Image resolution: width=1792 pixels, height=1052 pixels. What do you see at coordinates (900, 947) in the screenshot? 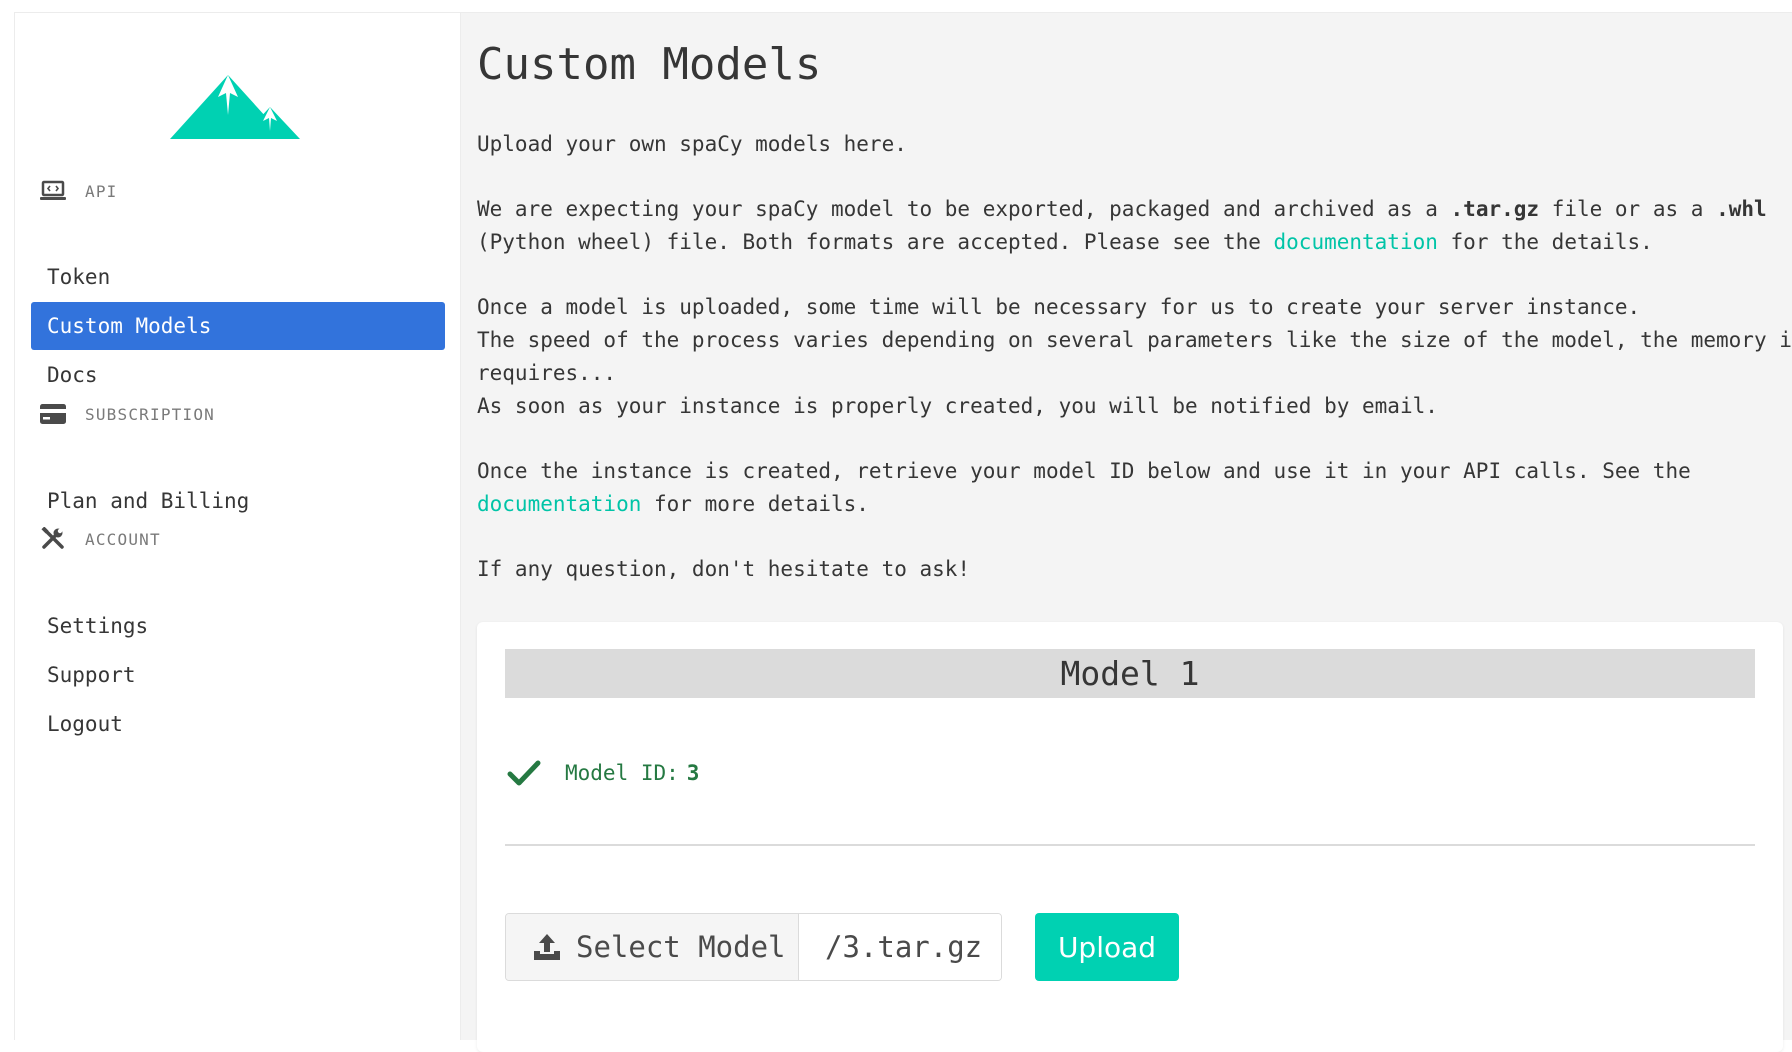
I see `file-name: /3.tar.gz` at bounding box center [900, 947].